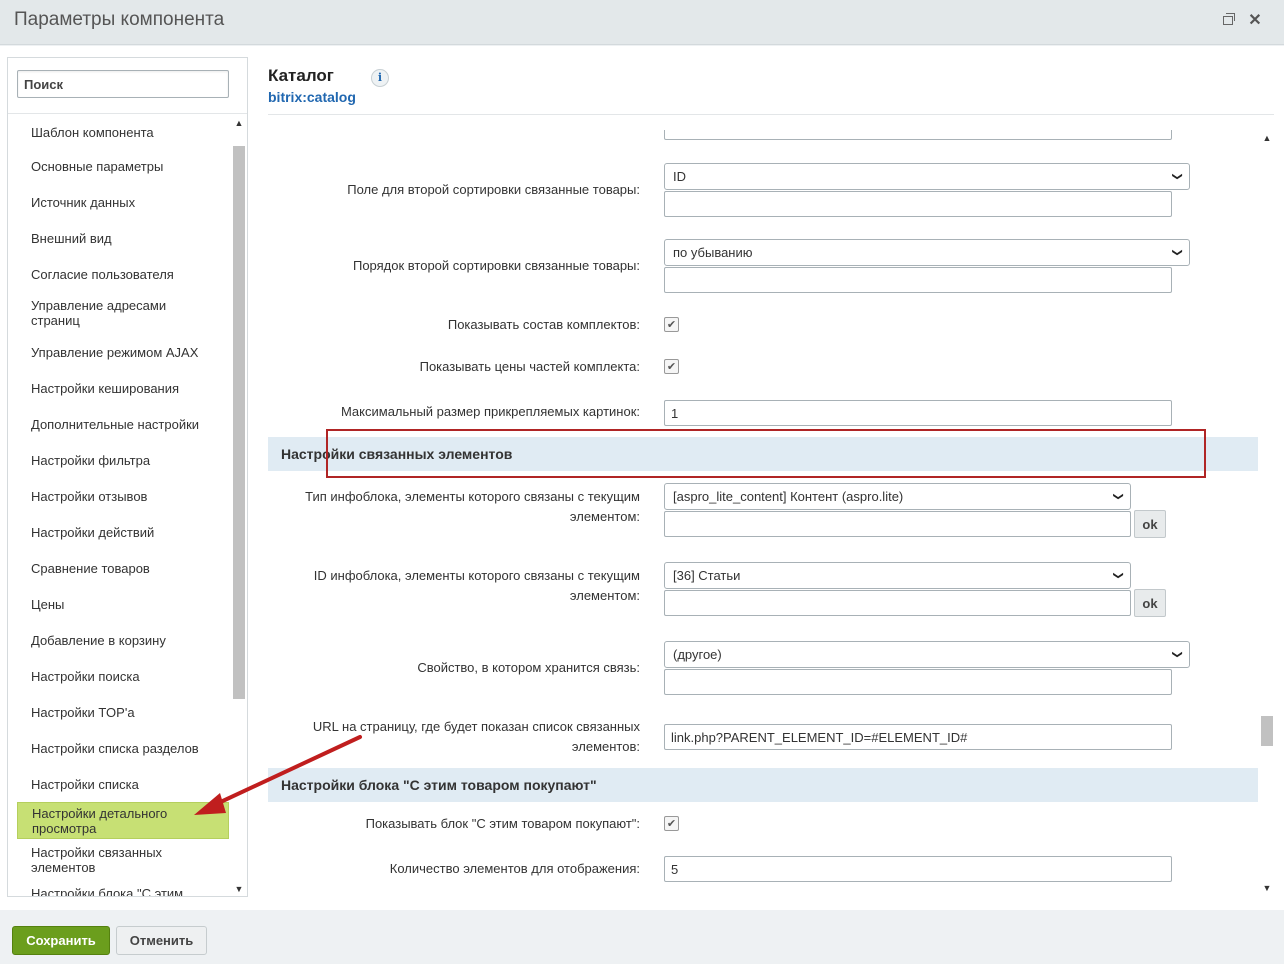 Image resolution: width=1284 pixels, height=964 pixels. What do you see at coordinates (1267, 513) in the screenshot?
I see `main-scrollbar: ▲ ▼` at bounding box center [1267, 513].